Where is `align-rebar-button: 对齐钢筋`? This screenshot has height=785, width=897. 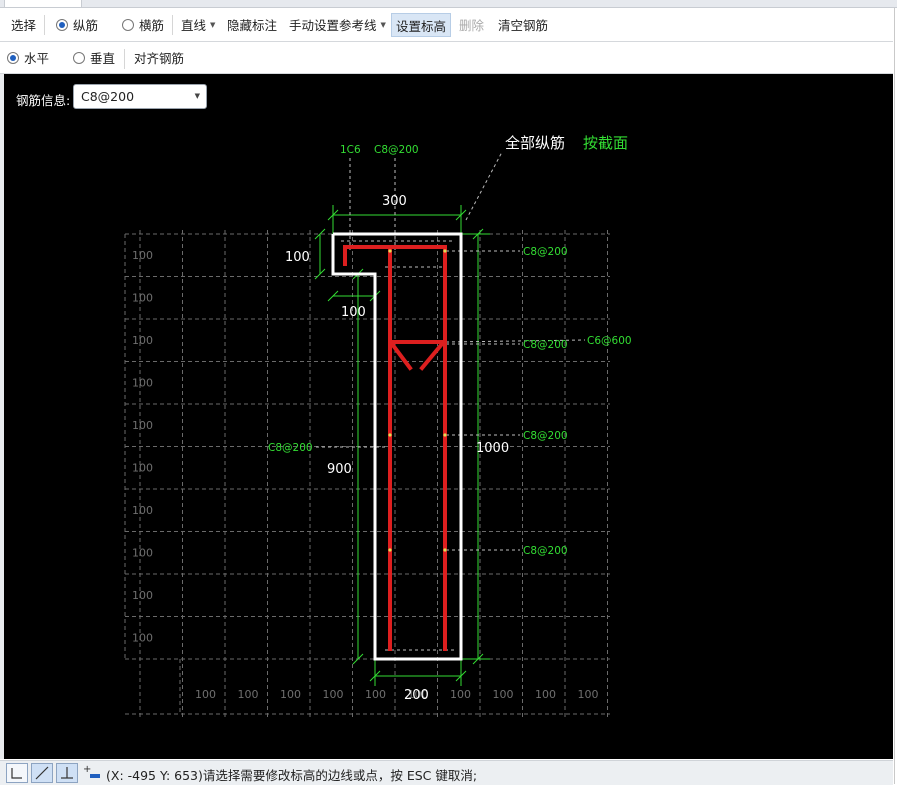 align-rebar-button: 对齐钢筋 is located at coordinates (159, 57).